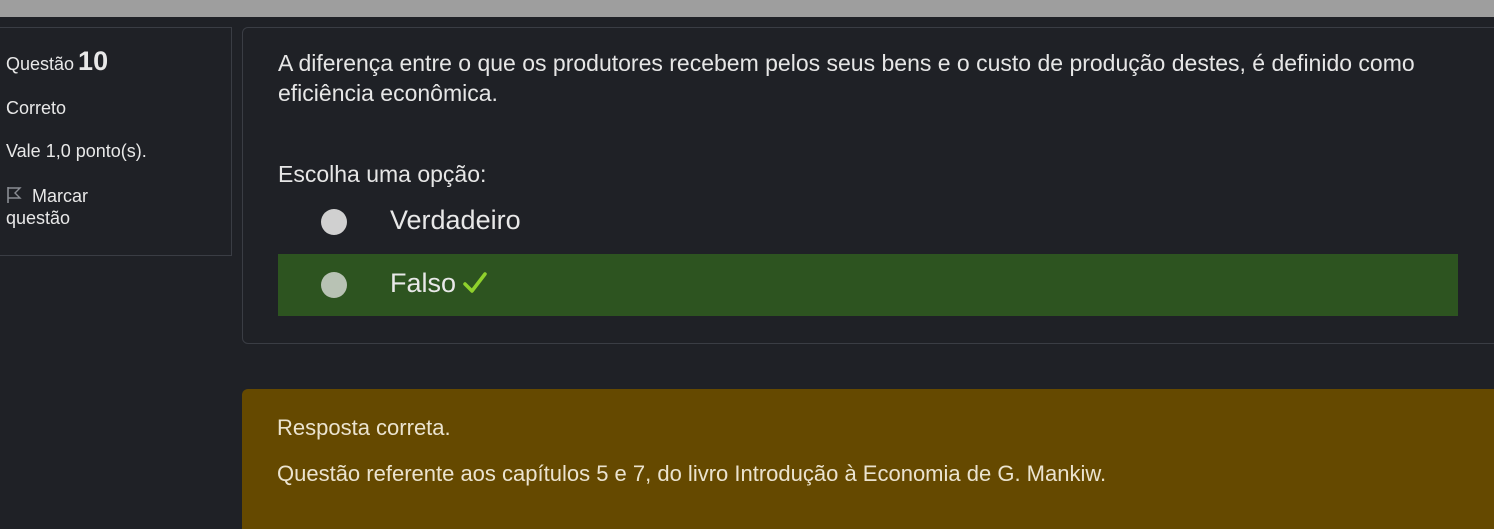 This screenshot has width=1494, height=529. What do you see at coordinates (868, 222) in the screenshot?
I see `option-verdadeiro: Verdadeiro` at bounding box center [868, 222].